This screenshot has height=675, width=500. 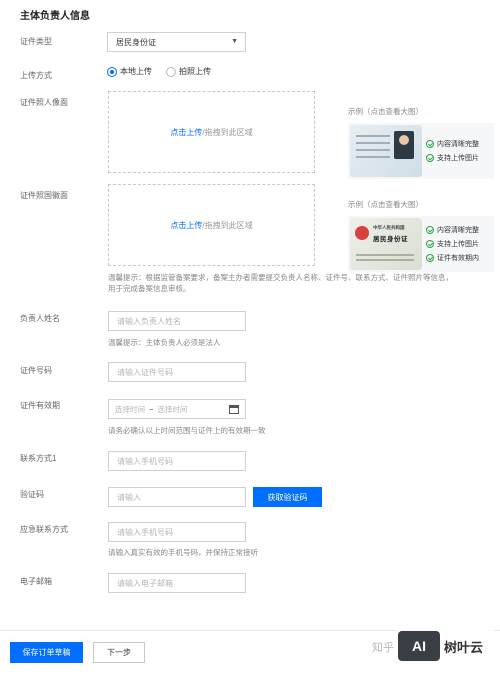 What do you see at coordinates (36, 41) in the screenshot?
I see `cert-type-label: 证件类型` at bounding box center [36, 41].